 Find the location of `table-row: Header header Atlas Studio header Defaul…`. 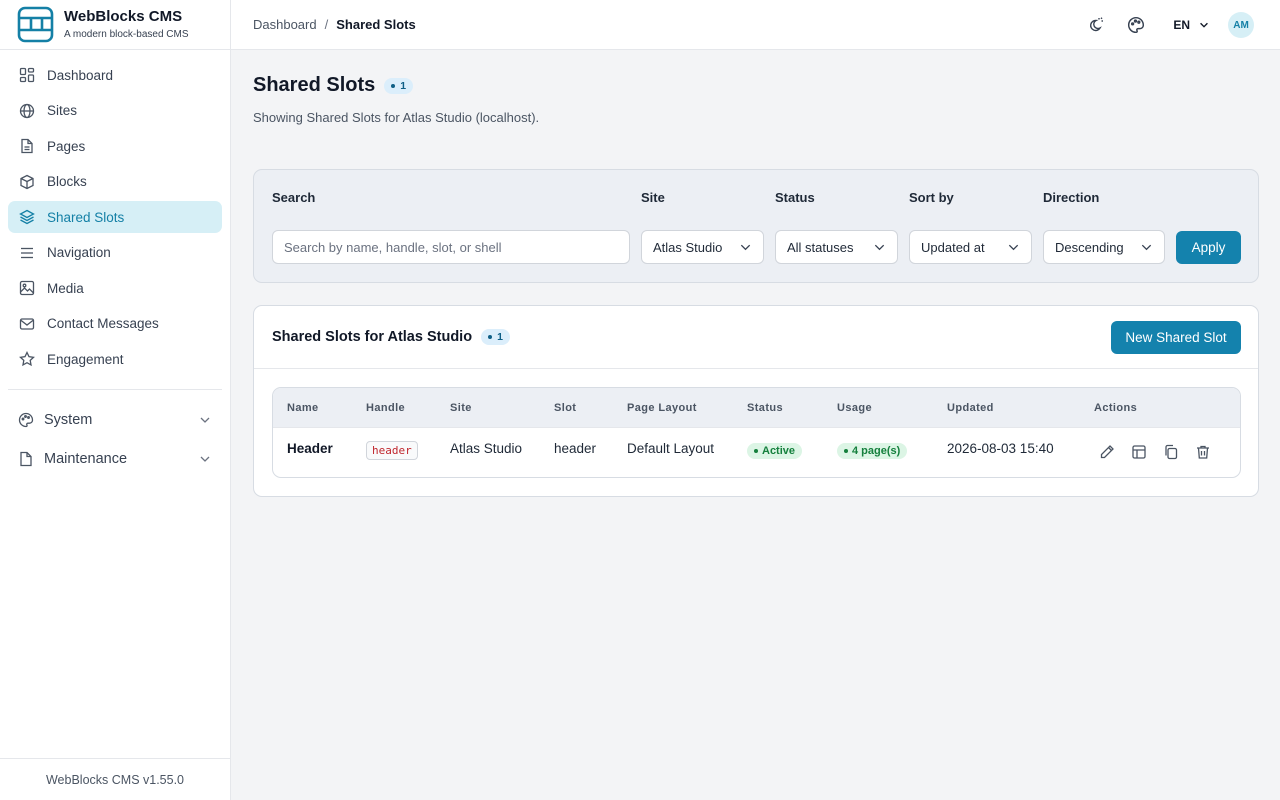

table-row: Header header Atlas Studio header Defaul… is located at coordinates (756, 452).